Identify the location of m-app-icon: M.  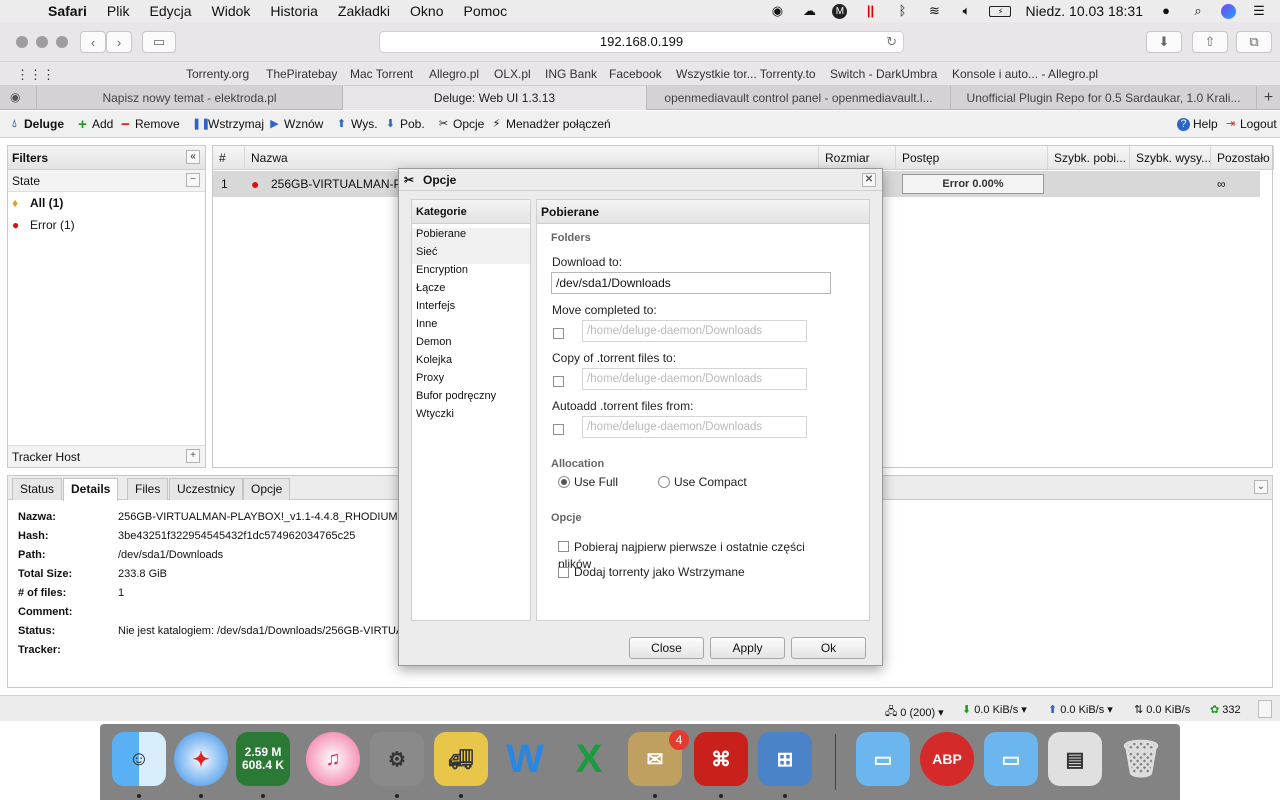
(840, 11).